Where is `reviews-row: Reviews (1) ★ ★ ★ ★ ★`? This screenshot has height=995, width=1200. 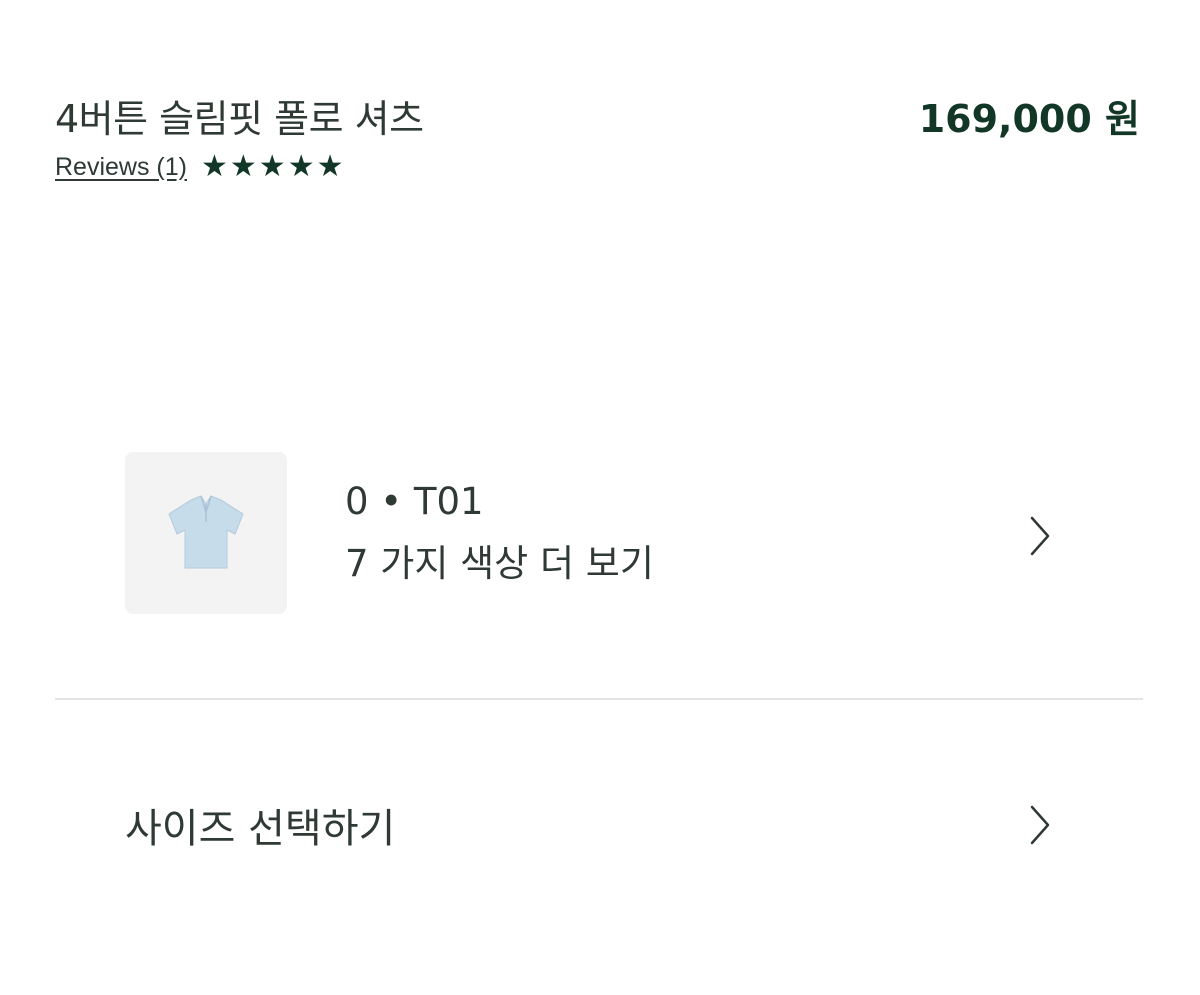
reviews-row: Reviews (1) ★ ★ ★ ★ ★ is located at coordinates (199, 167).